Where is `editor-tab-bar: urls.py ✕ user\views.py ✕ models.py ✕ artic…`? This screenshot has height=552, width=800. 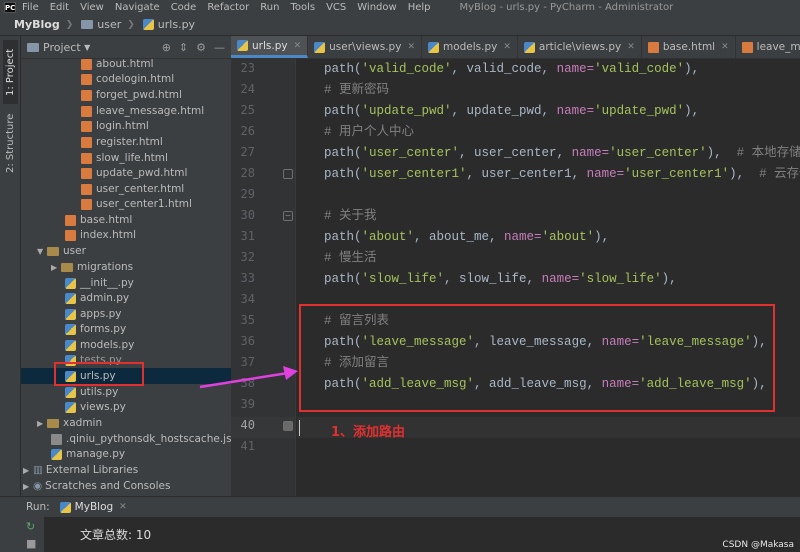 editor-tab-bar: urls.py ✕ user\views.py ✕ models.py ✕ artic… is located at coordinates (515, 47).